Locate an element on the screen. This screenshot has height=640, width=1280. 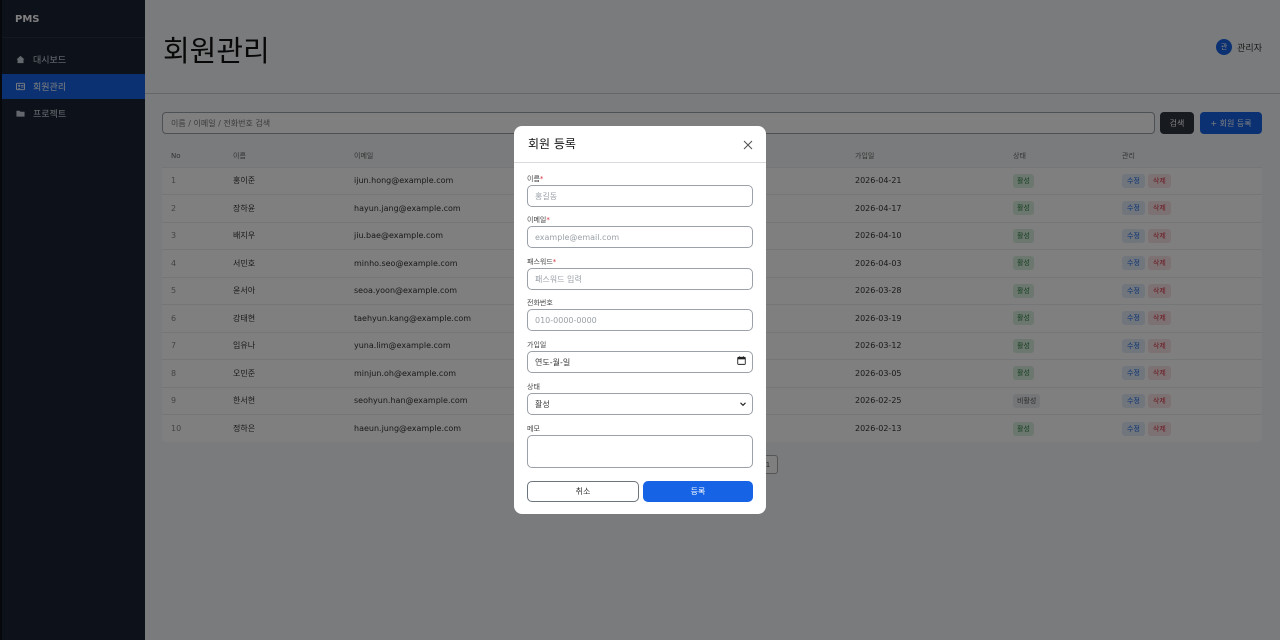
calendar-icon is located at coordinates (741, 360).